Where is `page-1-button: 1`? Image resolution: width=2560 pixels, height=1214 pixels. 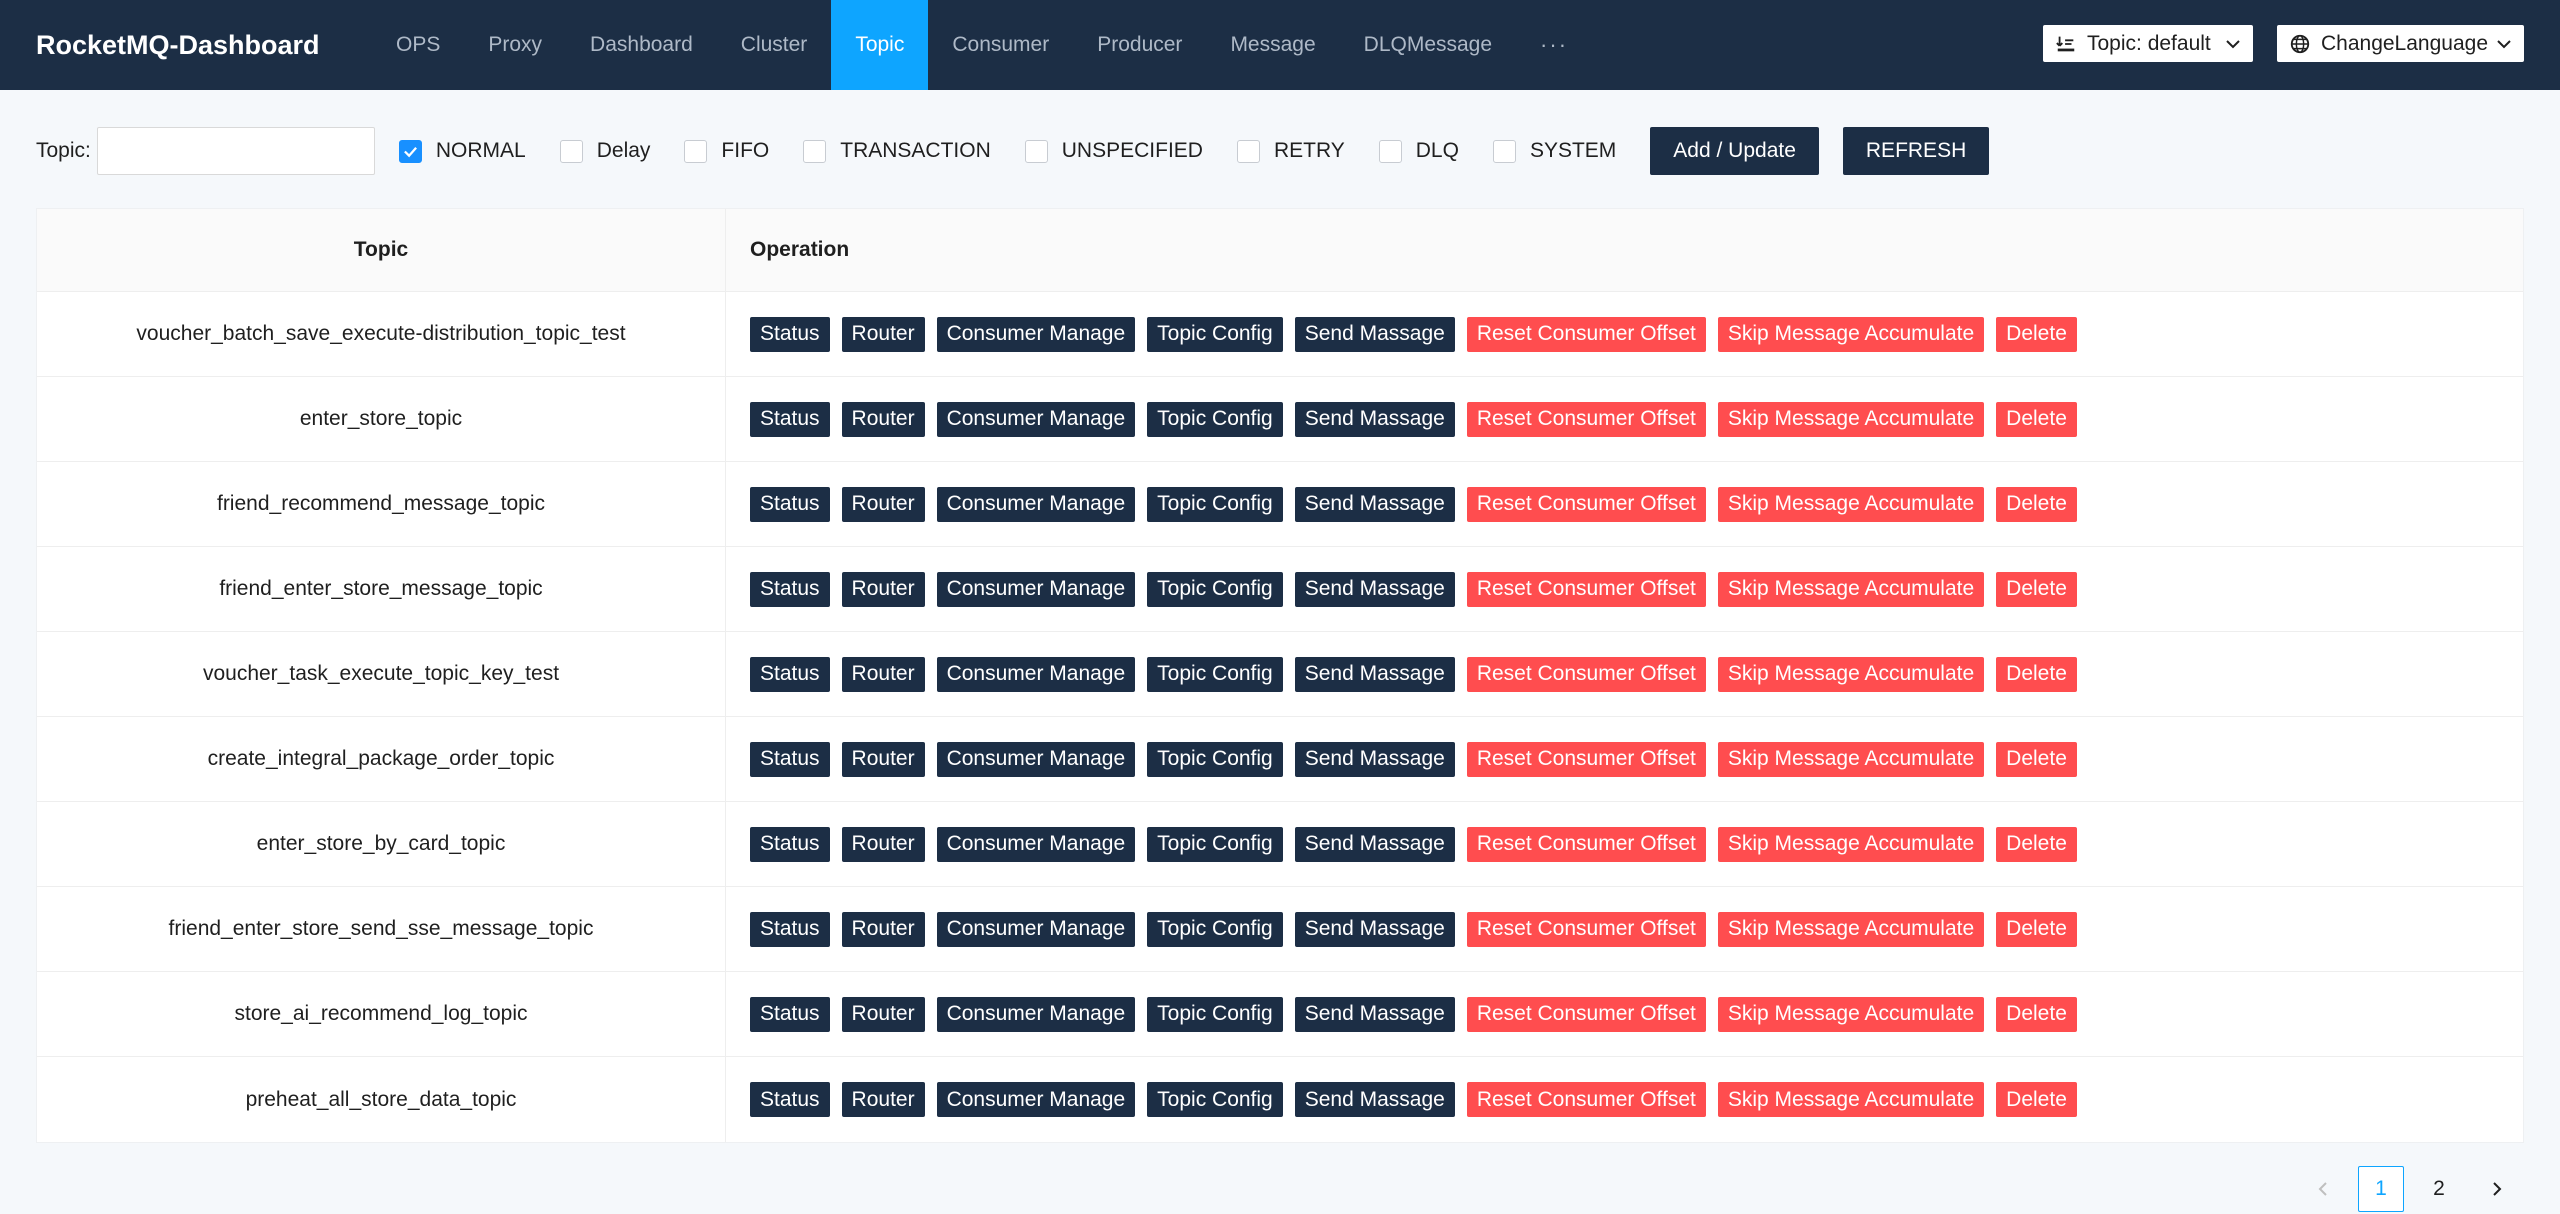 page-1-button: 1 is located at coordinates (2381, 1189).